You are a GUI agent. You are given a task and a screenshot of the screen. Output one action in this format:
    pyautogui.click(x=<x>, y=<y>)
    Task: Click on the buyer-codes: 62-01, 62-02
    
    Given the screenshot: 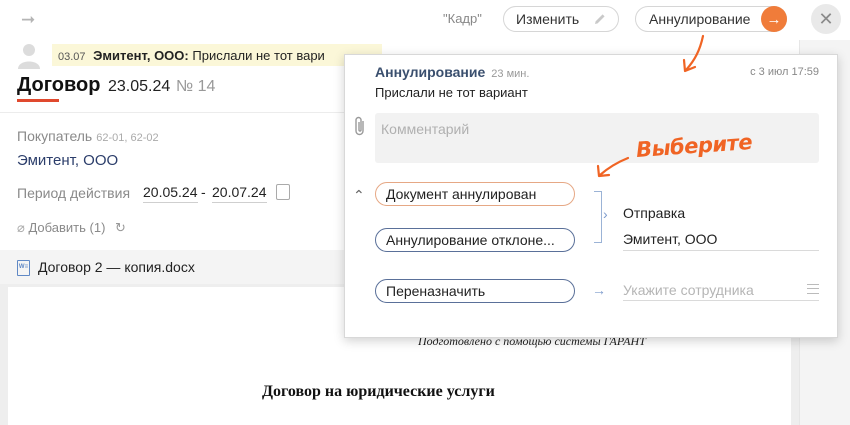 What is the action you would take?
    pyautogui.click(x=127, y=138)
    